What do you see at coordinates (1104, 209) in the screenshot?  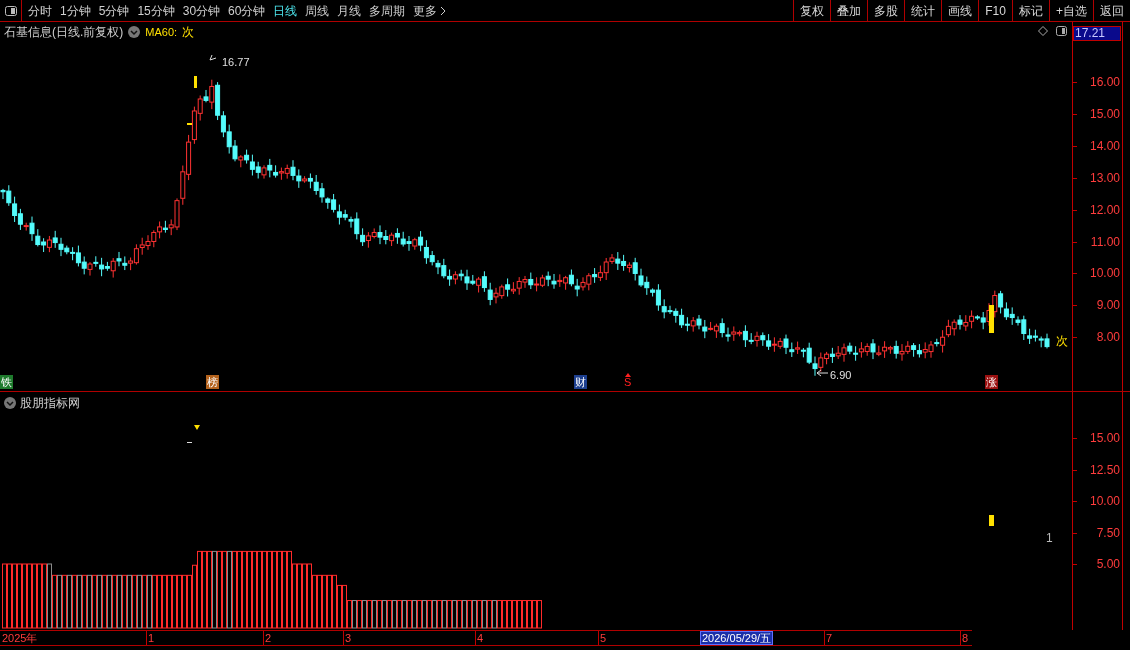 I see `axis-label: 12.00` at bounding box center [1104, 209].